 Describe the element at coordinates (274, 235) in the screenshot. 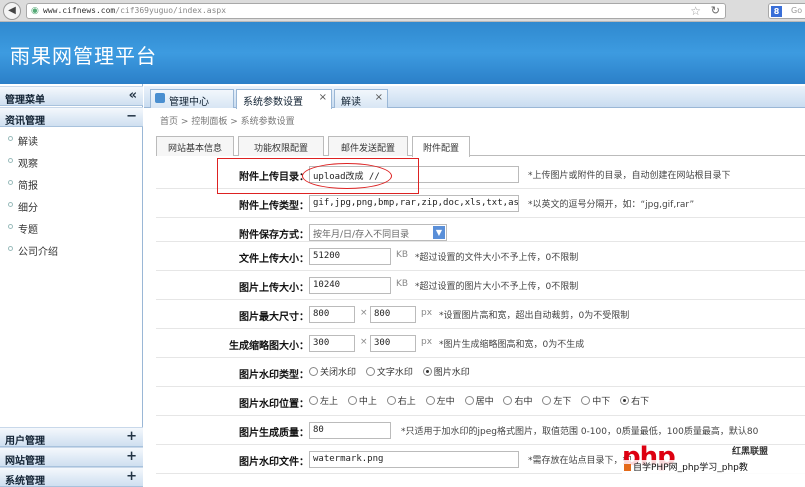

I see `field-label: 附件保存方式：` at that location.